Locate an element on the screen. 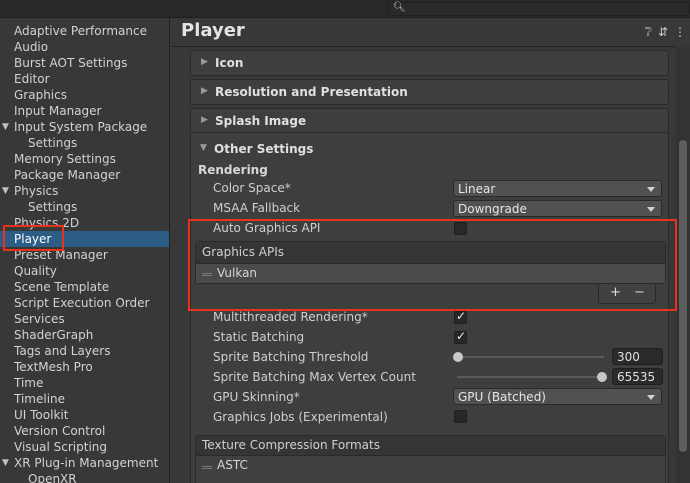  graphics-apis-footer: + − is located at coordinates (627, 294).